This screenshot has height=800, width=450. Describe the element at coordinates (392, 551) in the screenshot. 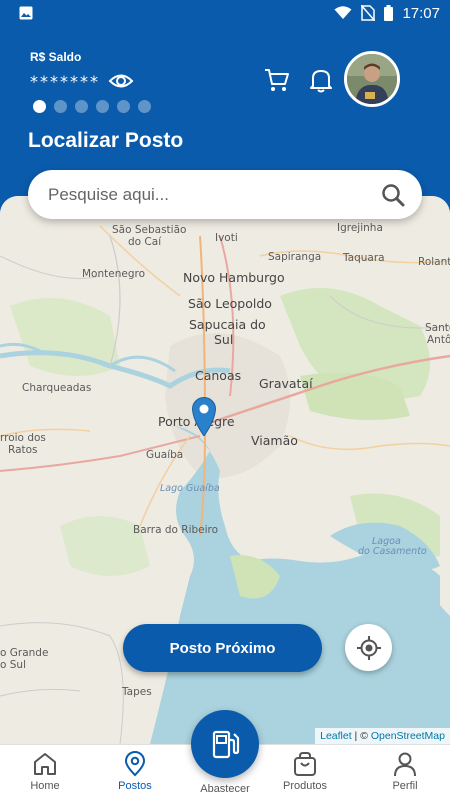

I see `map-label: do Casamento` at that location.